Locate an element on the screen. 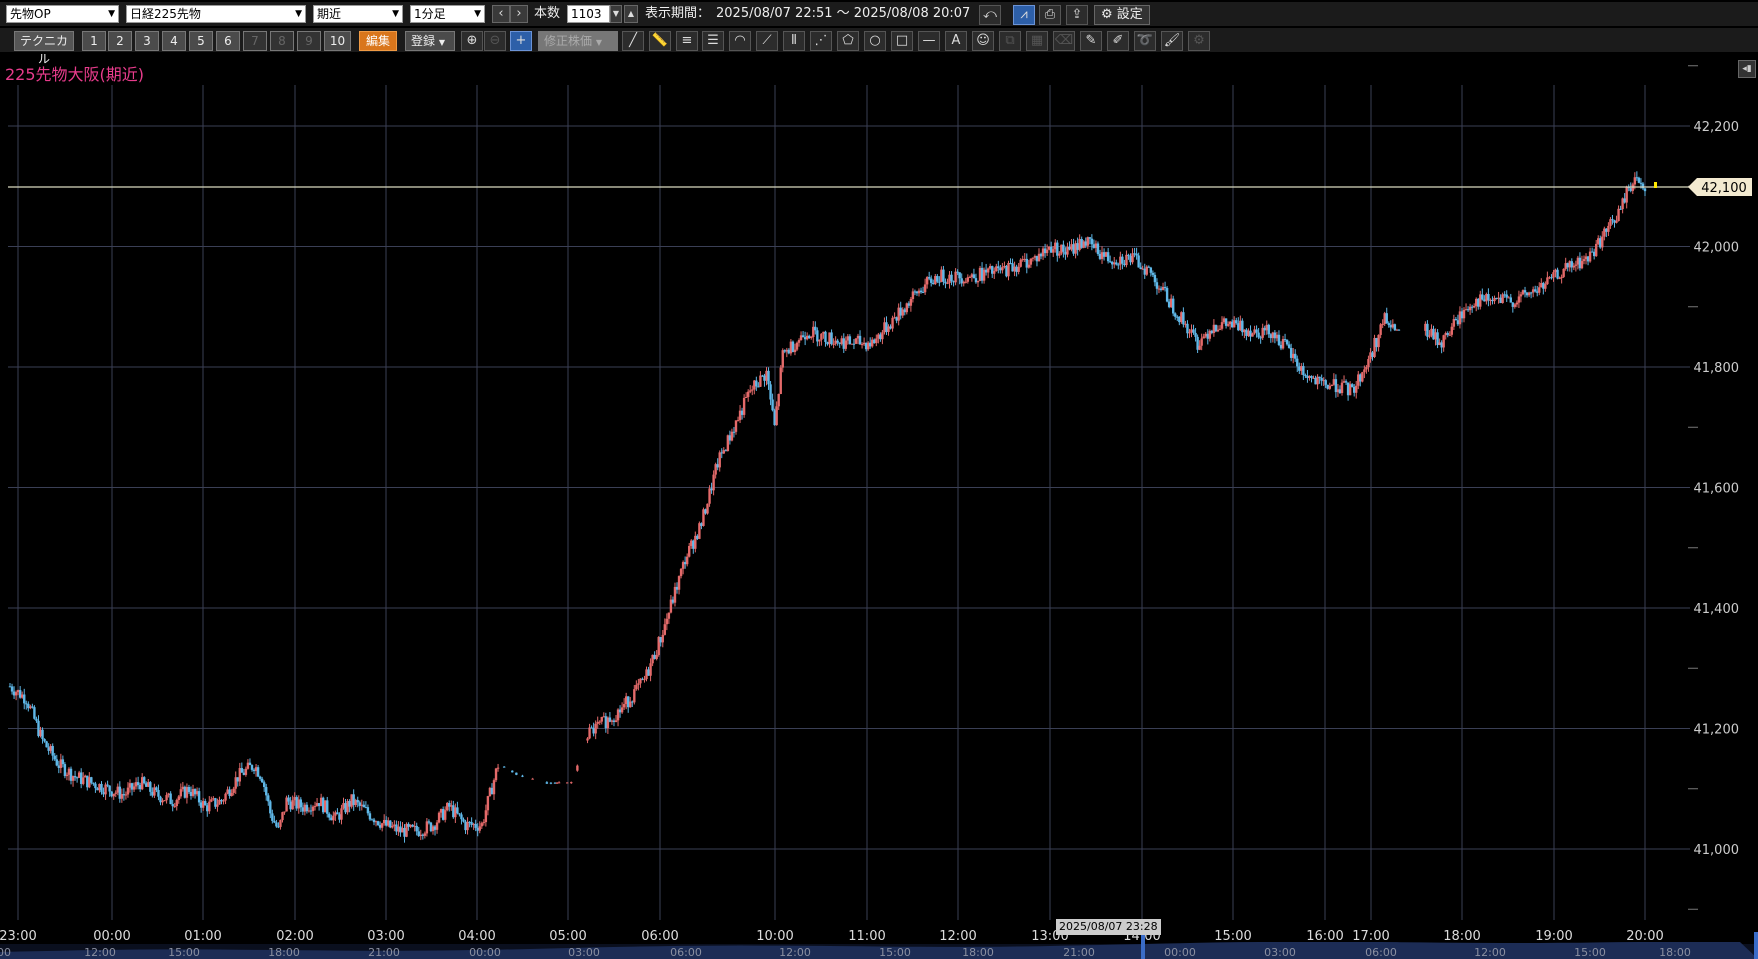 The height and width of the screenshot is (959, 1758). x-tick-label: 00:00 is located at coordinates (111, 936).